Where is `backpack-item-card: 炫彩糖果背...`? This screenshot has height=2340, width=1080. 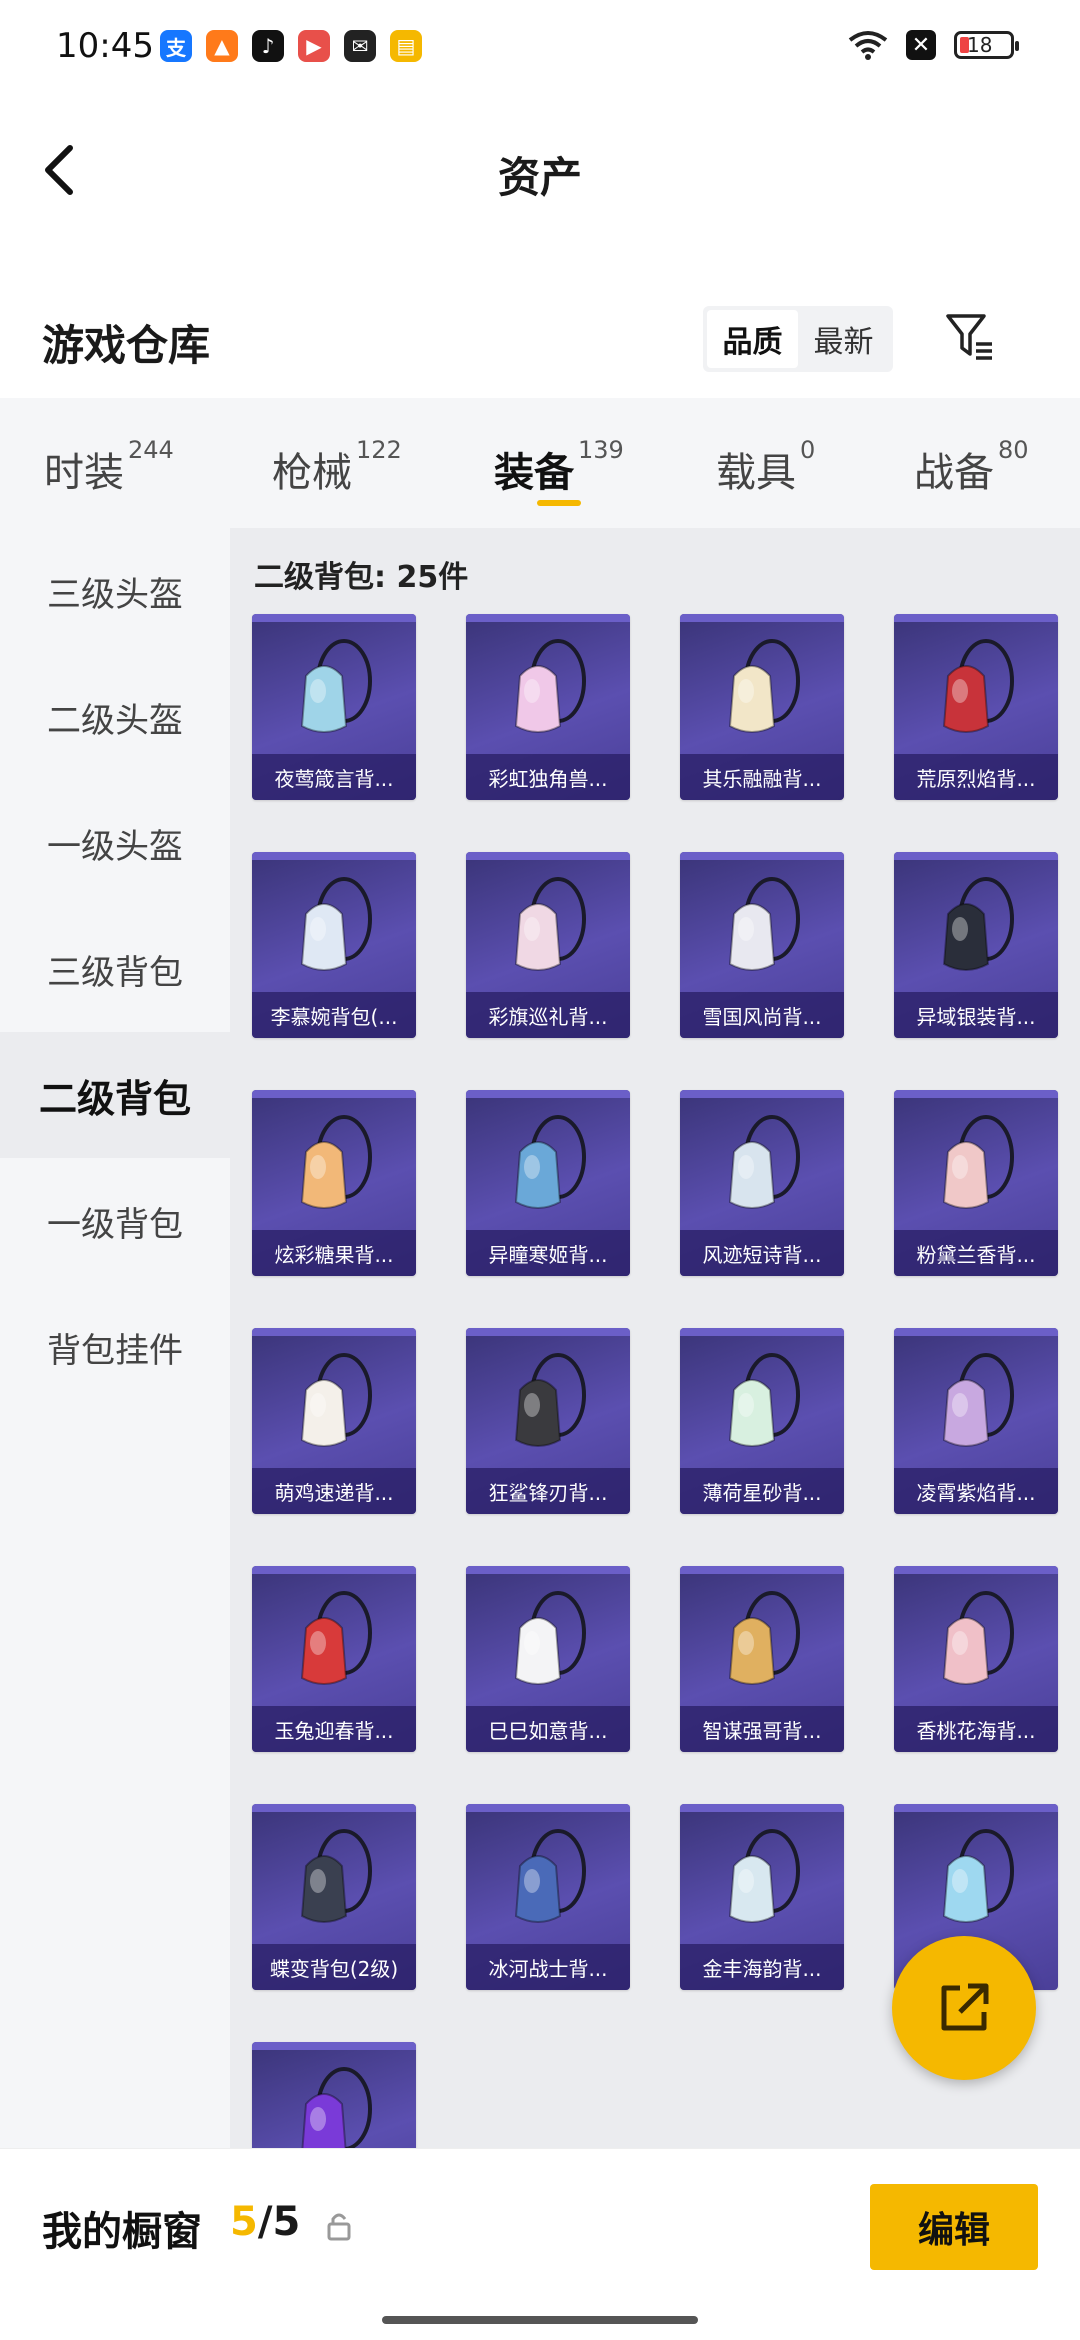
backpack-item-card: 炫彩糖果背... is located at coordinates (334, 1183).